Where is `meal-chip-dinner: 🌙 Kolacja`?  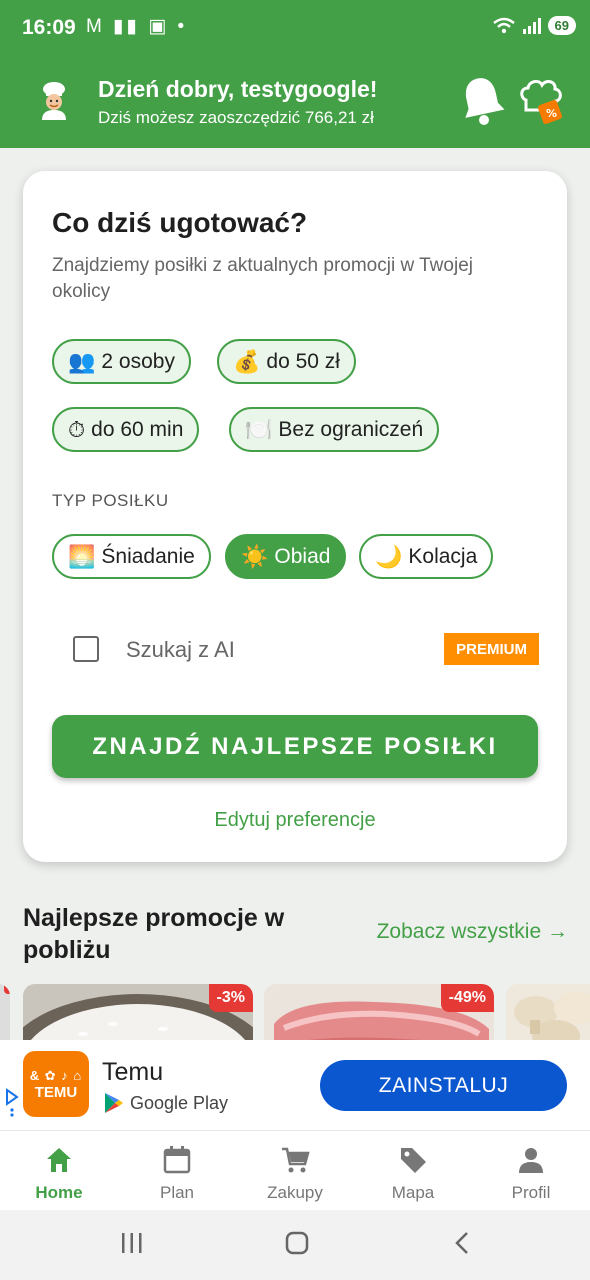 meal-chip-dinner: 🌙 Kolacja is located at coordinates (426, 556).